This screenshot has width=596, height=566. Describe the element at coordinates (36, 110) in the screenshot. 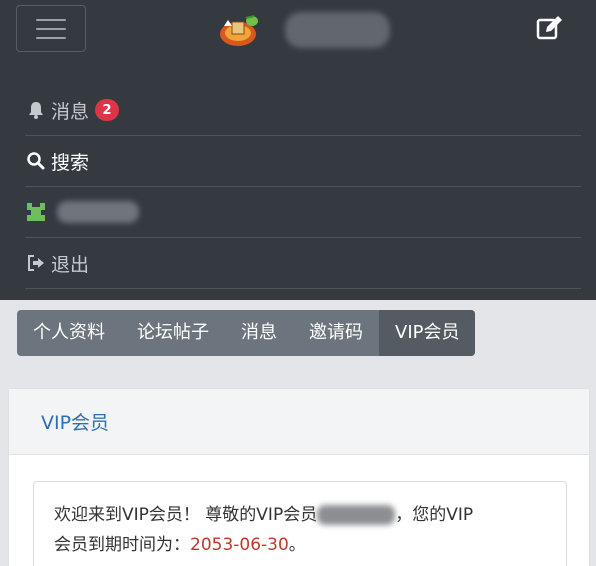

I see `bell-icon` at that location.